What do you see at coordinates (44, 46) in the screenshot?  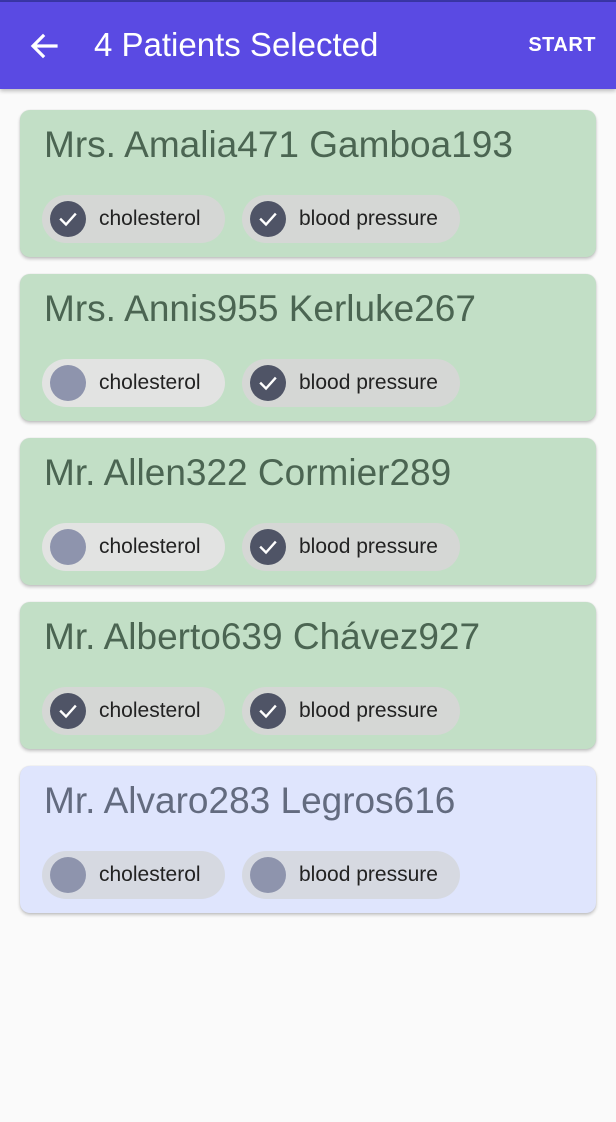 I see `back-arrow-icon` at bounding box center [44, 46].